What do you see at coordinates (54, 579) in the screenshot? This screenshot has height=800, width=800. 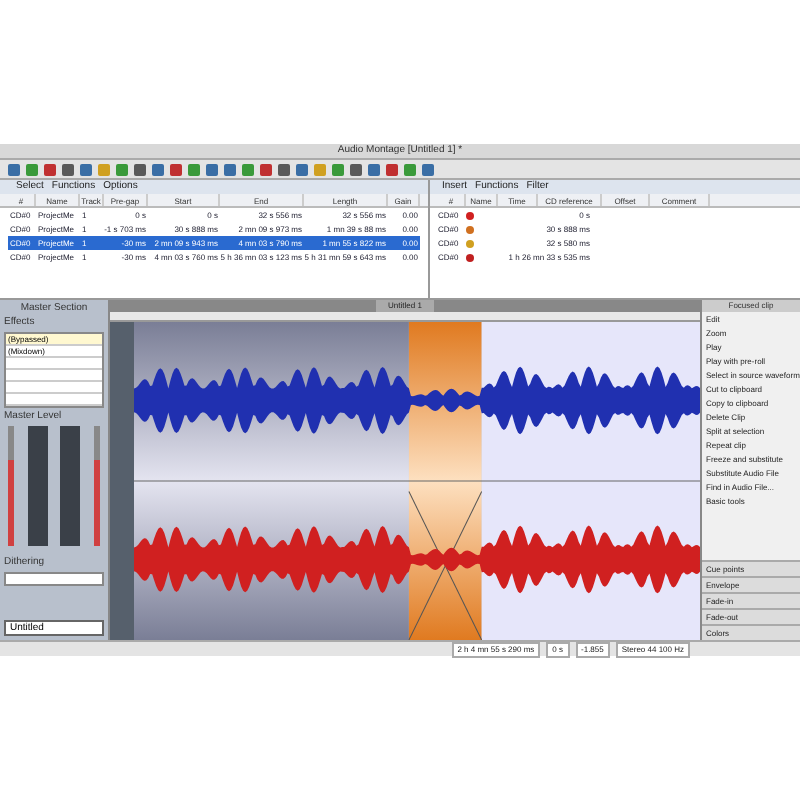 I see `dithering-field` at bounding box center [54, 579].